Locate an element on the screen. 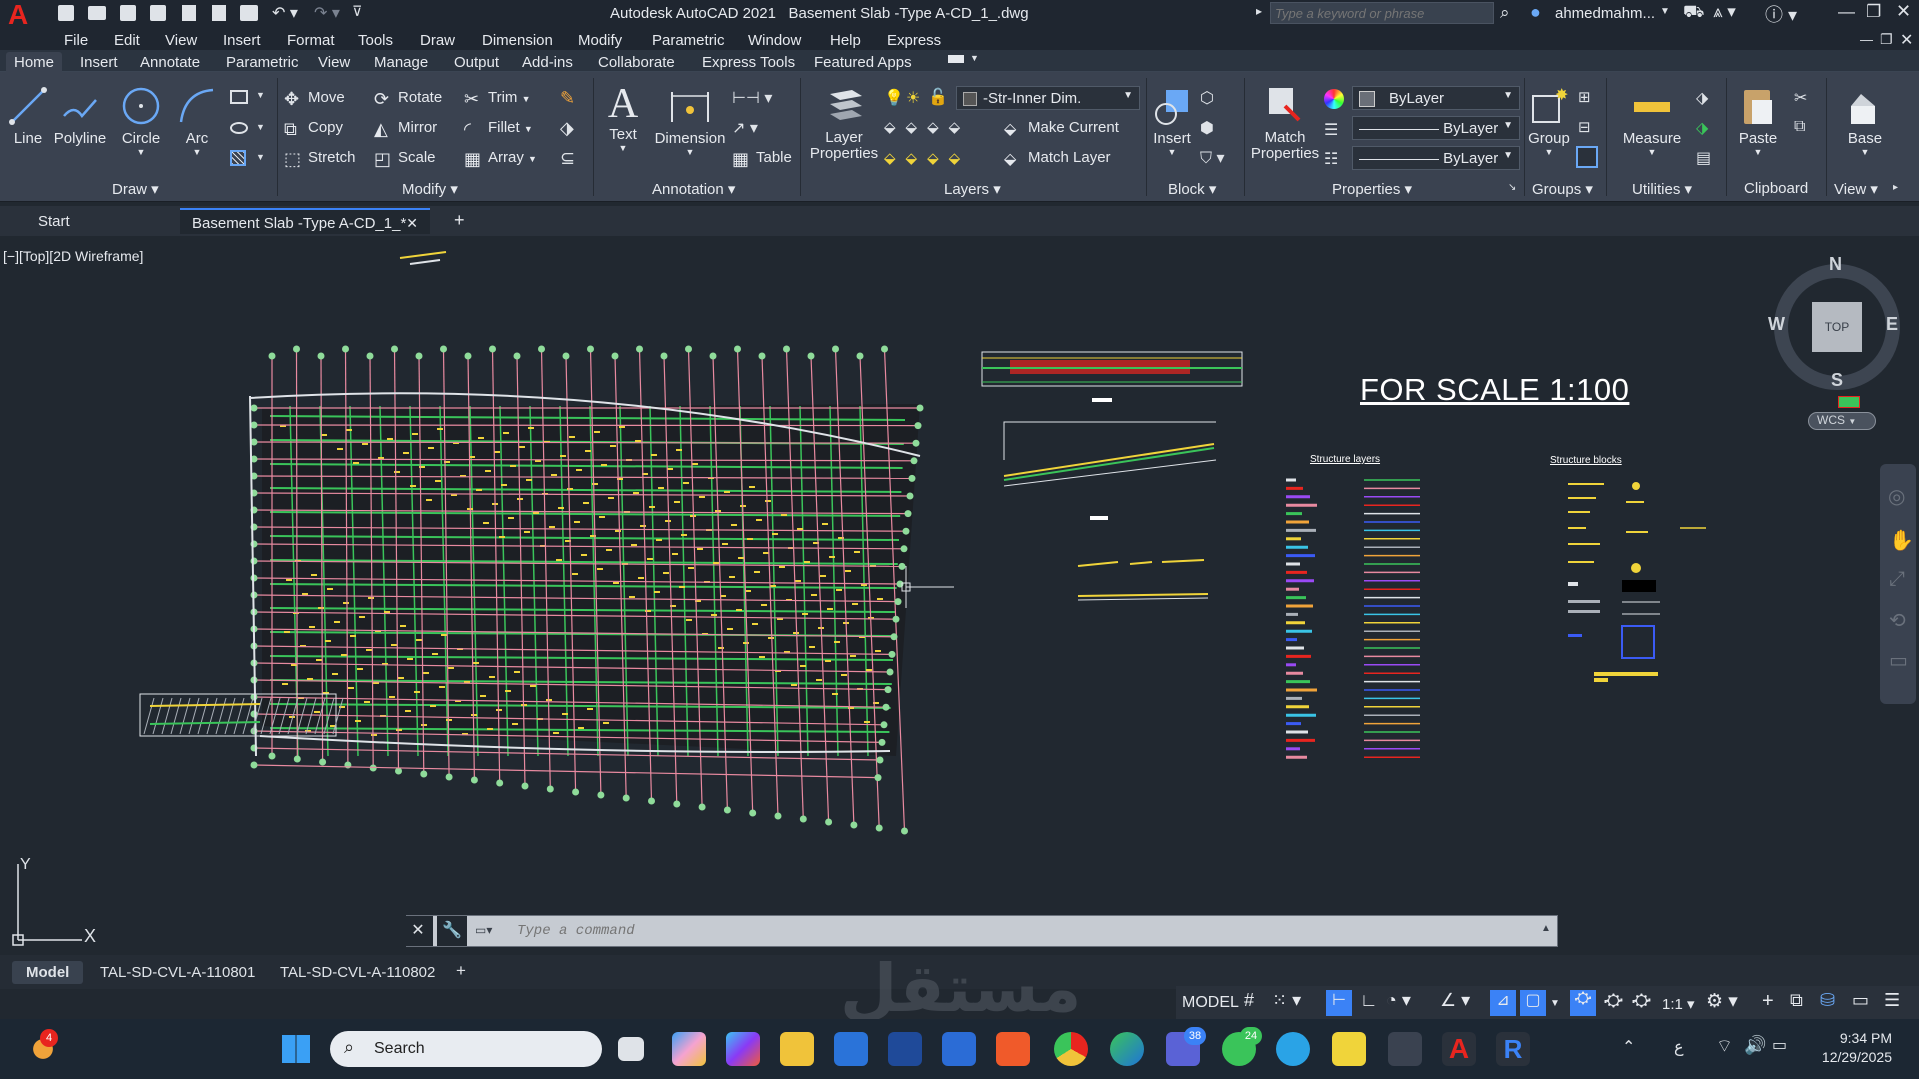  auto-scale-icon: ⛮ is located at coordinates (1641, 1003).